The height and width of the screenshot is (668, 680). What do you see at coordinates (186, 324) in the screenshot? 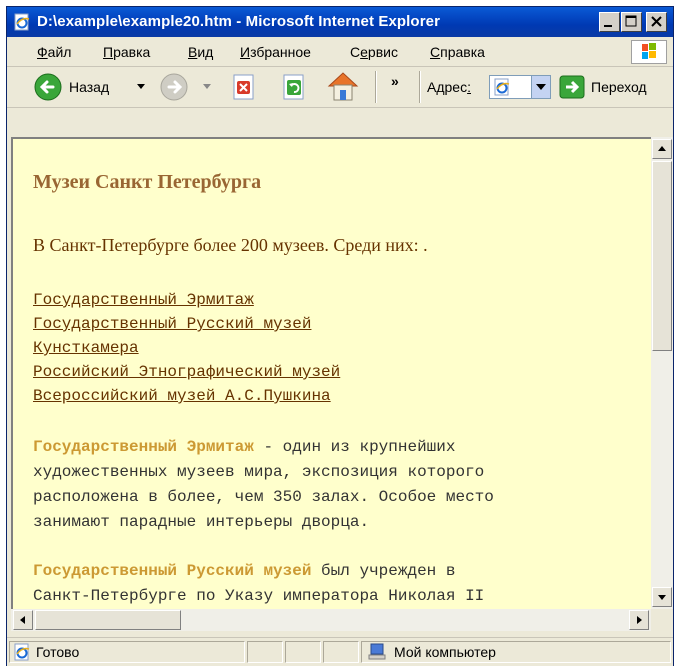
I see `link-russian-museum: Государственный Русский музей` at bounding box center [186, 324].